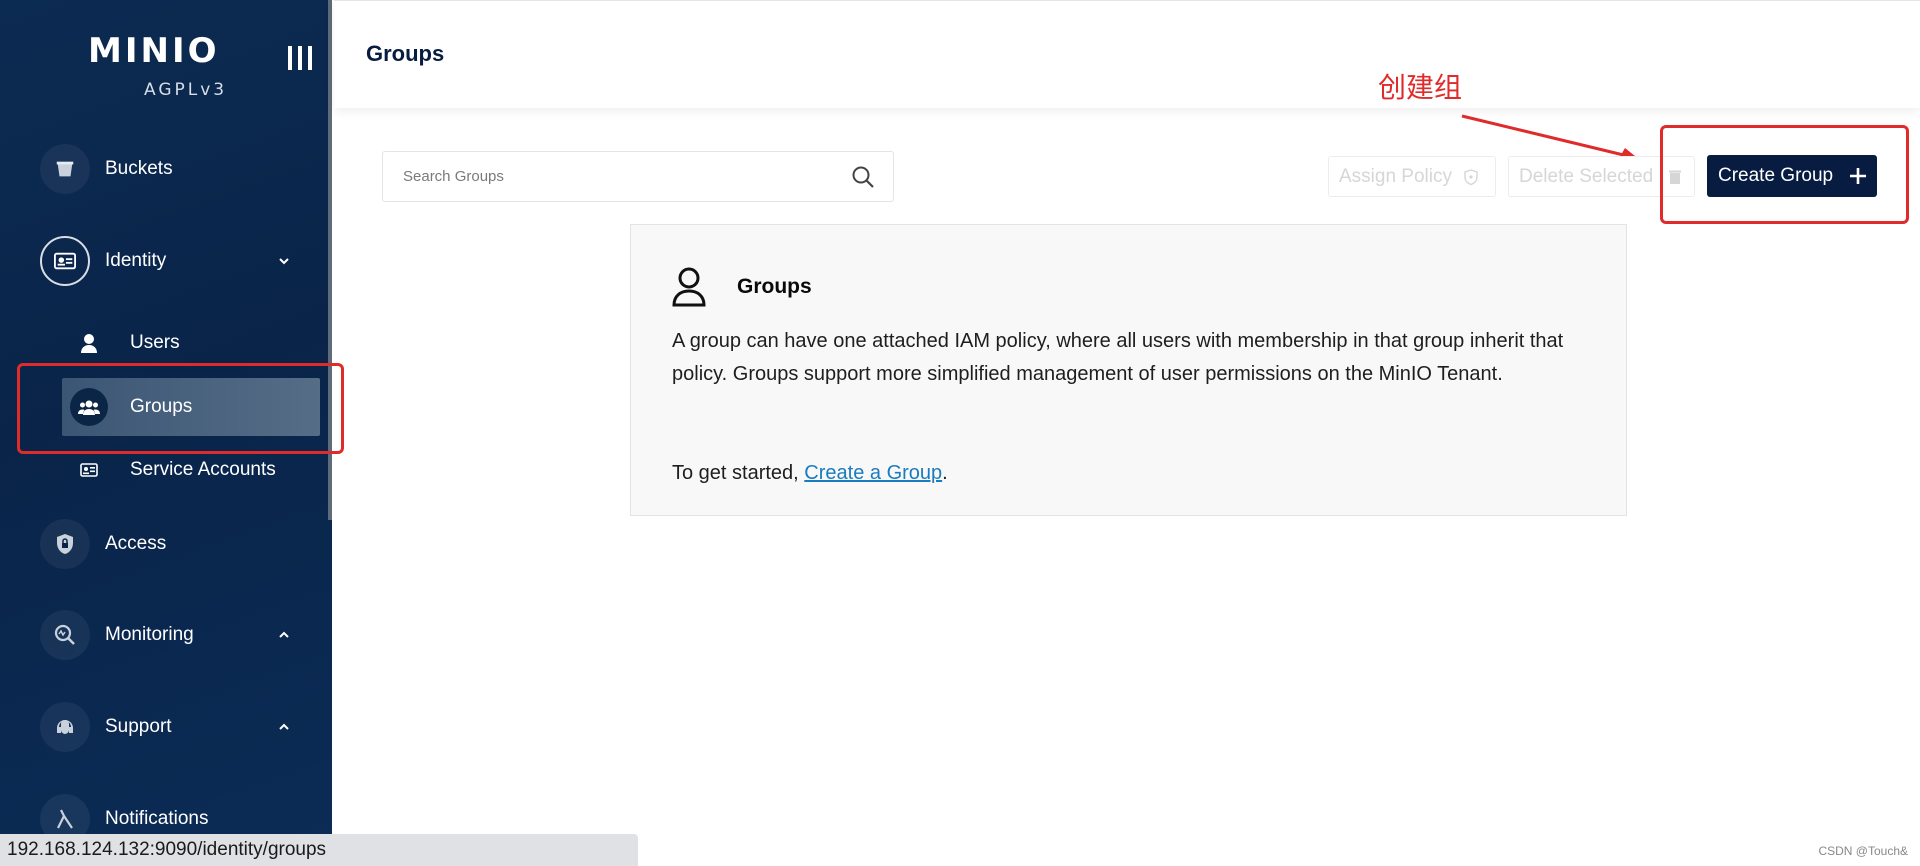 This screenshot has height=866, width=1920. I want to click on chevron-down-icon, so click(284, 261).